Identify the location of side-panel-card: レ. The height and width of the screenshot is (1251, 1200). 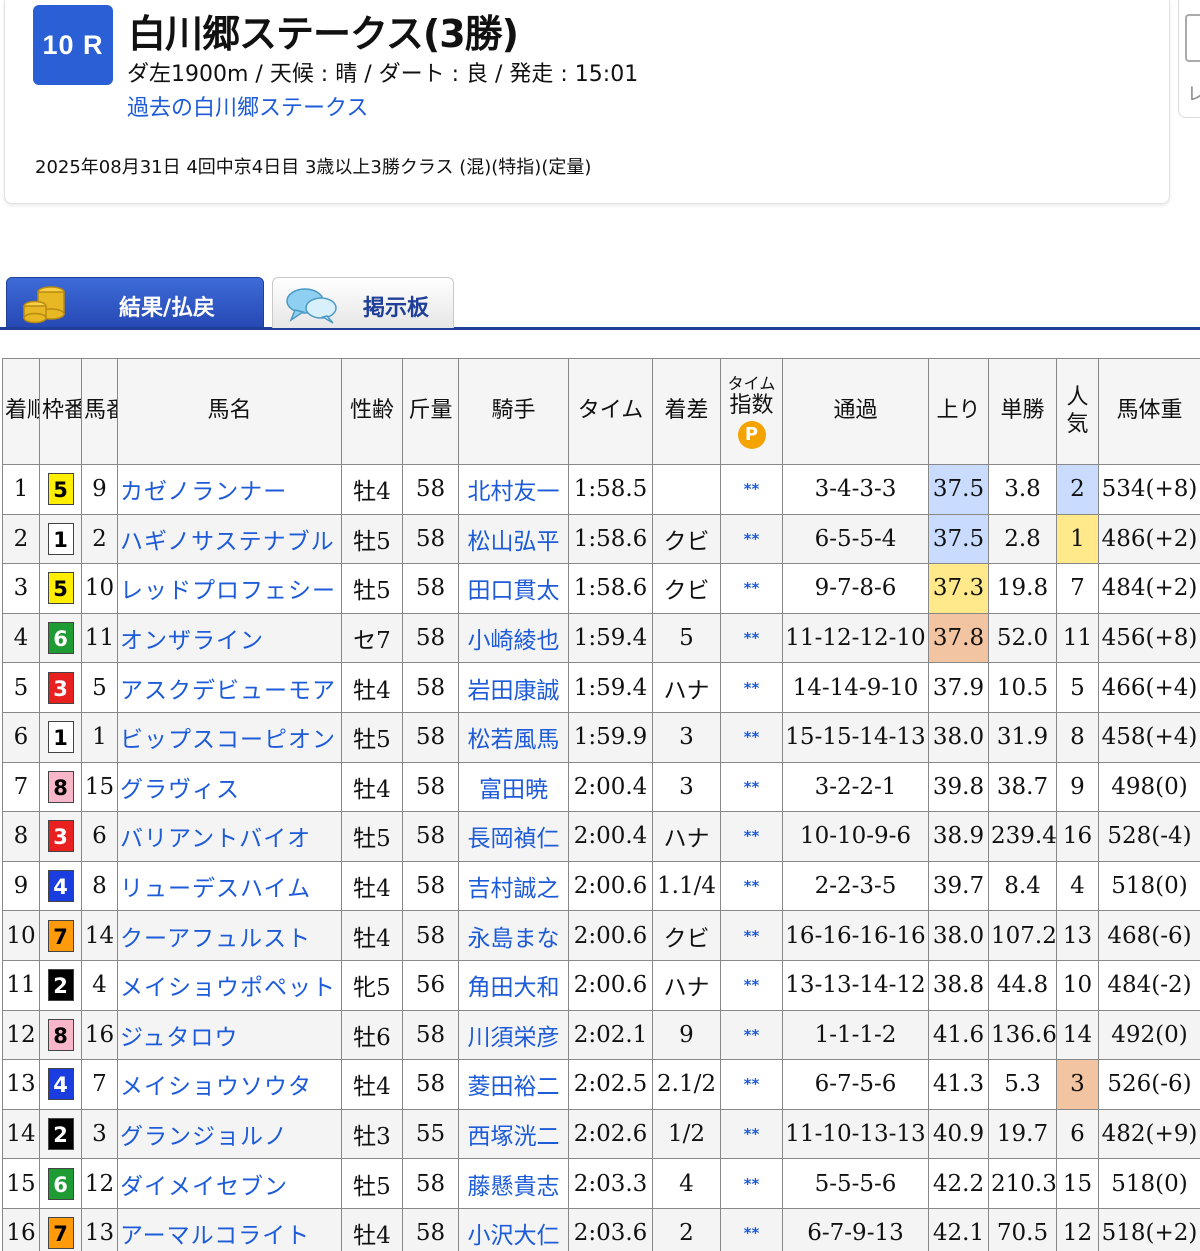
(1189, 59).